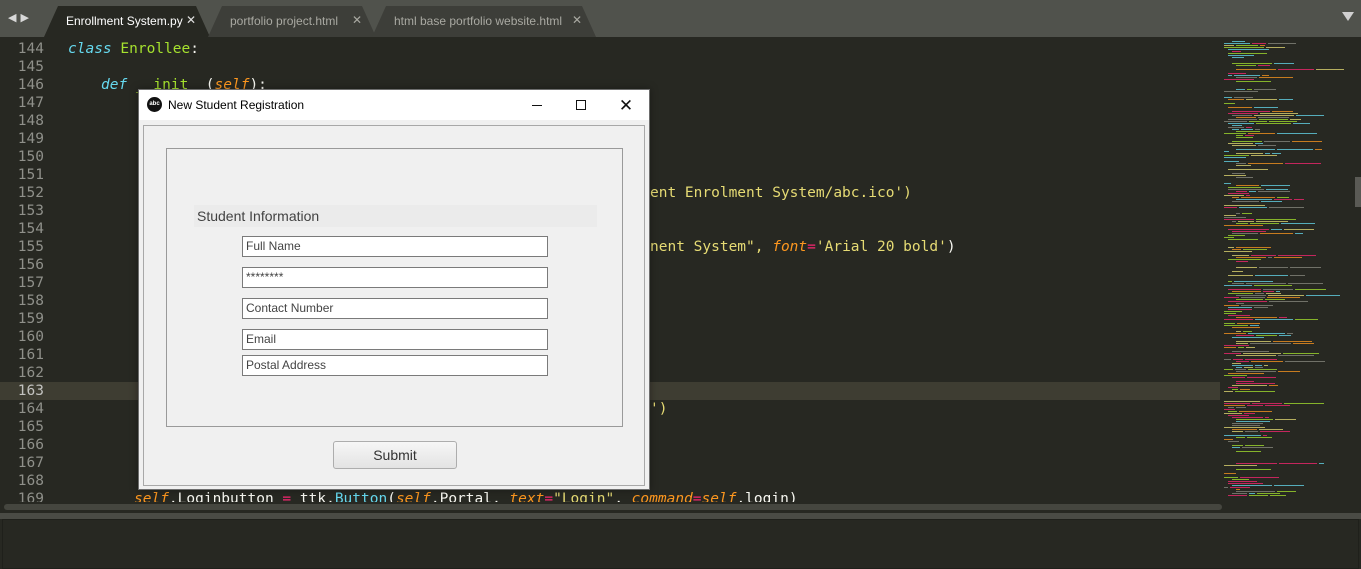  What do you see at coordinates (26, 17) in the screenshot?
I see `forward-arrow-icon: ▶` at bounding box center [26, 17].